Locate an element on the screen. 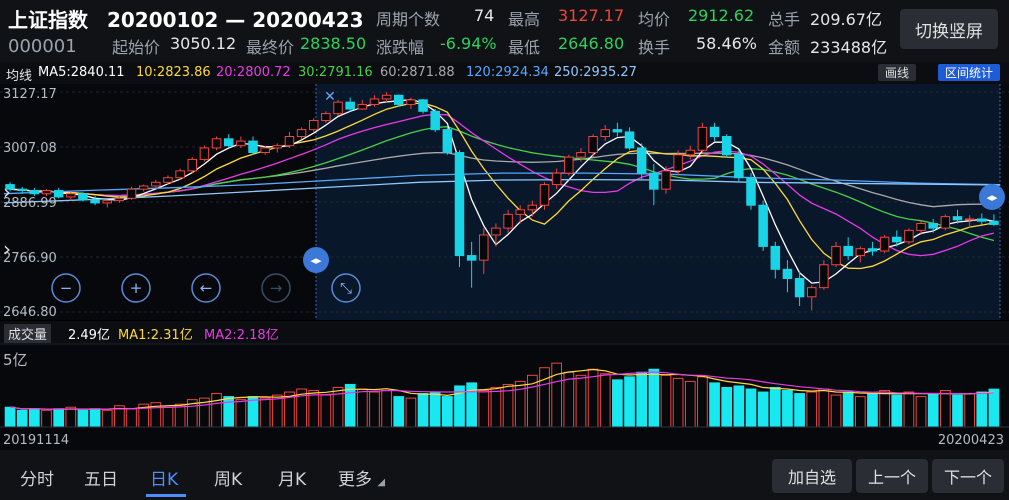  add-favorite-button: 加自选 is located at coordinates (812, 476).